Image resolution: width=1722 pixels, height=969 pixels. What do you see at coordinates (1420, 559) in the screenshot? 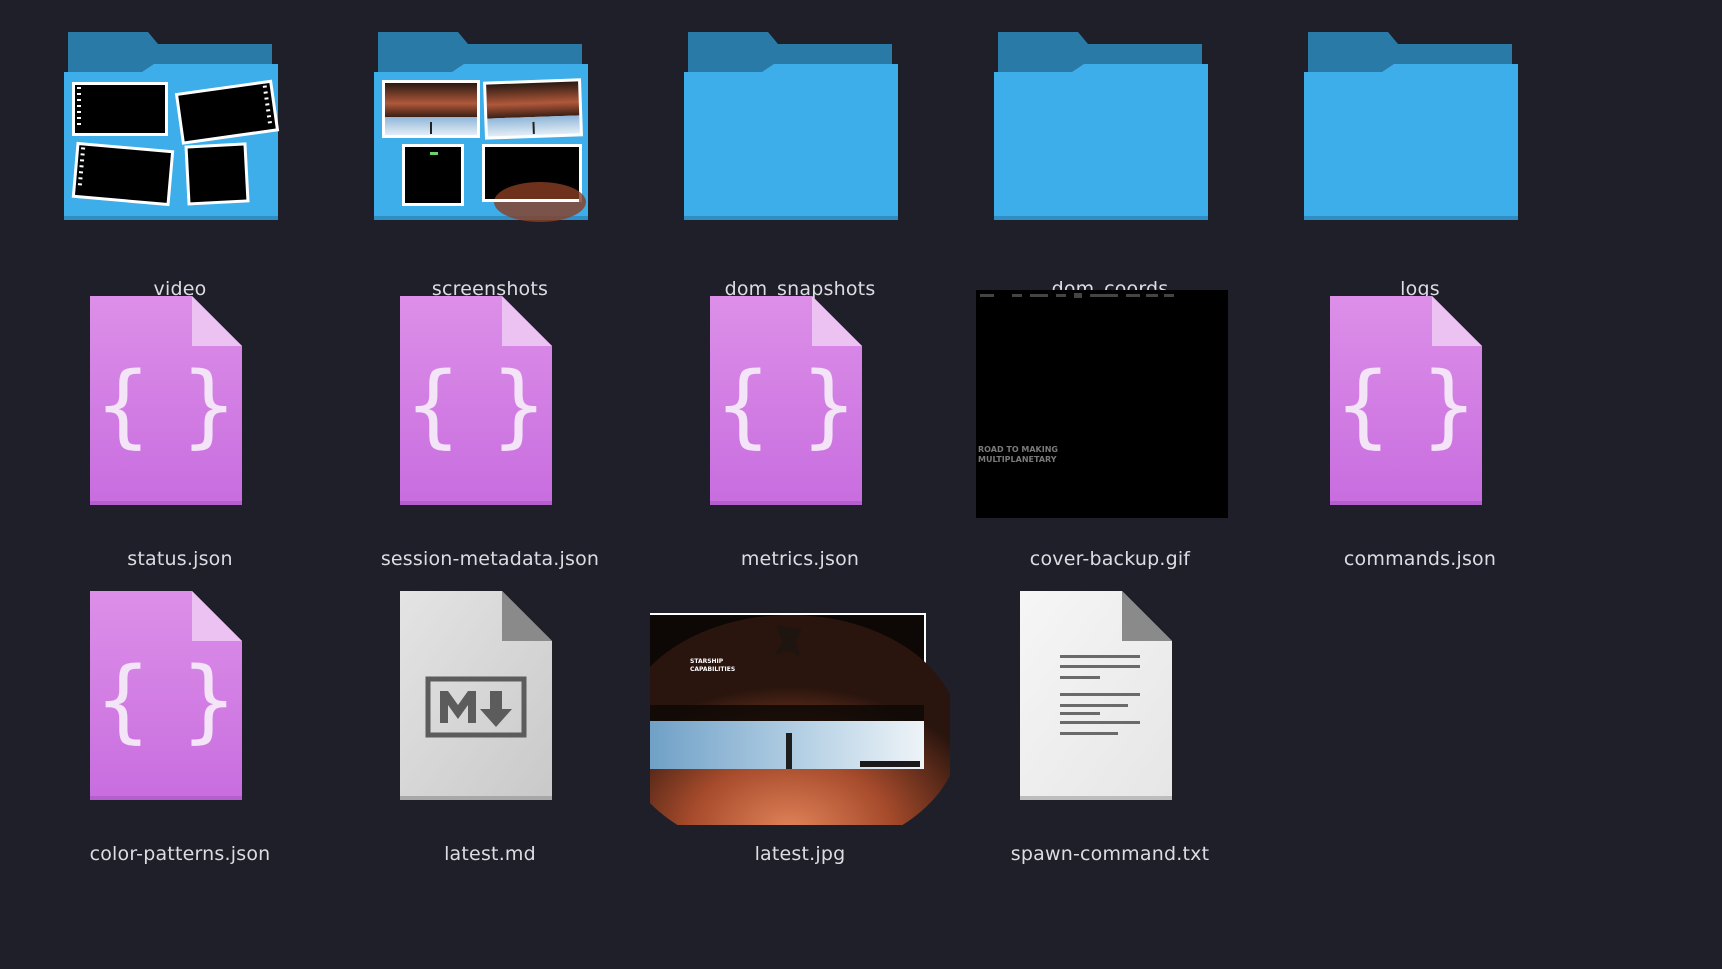
I see `file-label: commands.json` at bounding box center [1420, 559].